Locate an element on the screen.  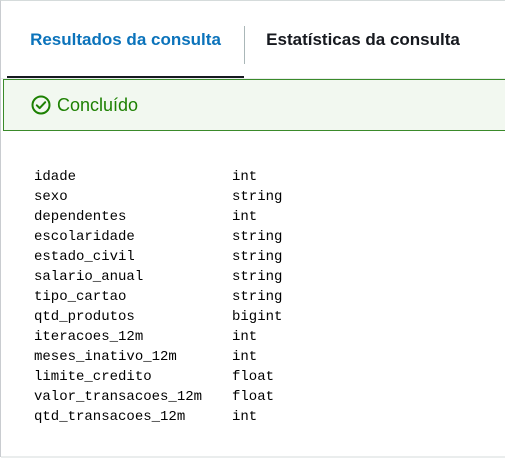
column-name: limite_credito is located at coordinates (93, 377).